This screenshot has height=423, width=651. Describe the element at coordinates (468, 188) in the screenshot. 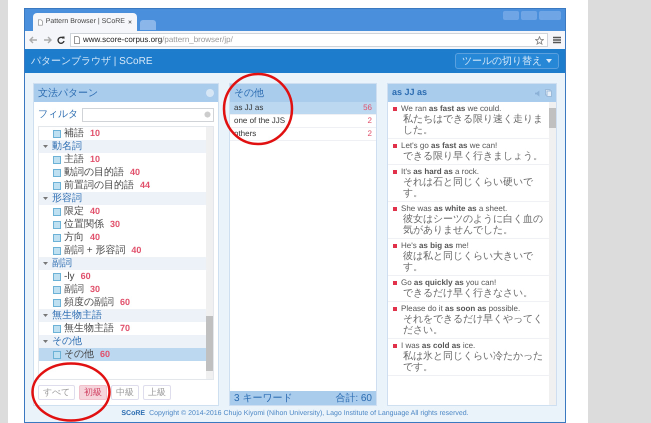

I see `translation-text: それは石と同じくらい硬いです。` at that location.